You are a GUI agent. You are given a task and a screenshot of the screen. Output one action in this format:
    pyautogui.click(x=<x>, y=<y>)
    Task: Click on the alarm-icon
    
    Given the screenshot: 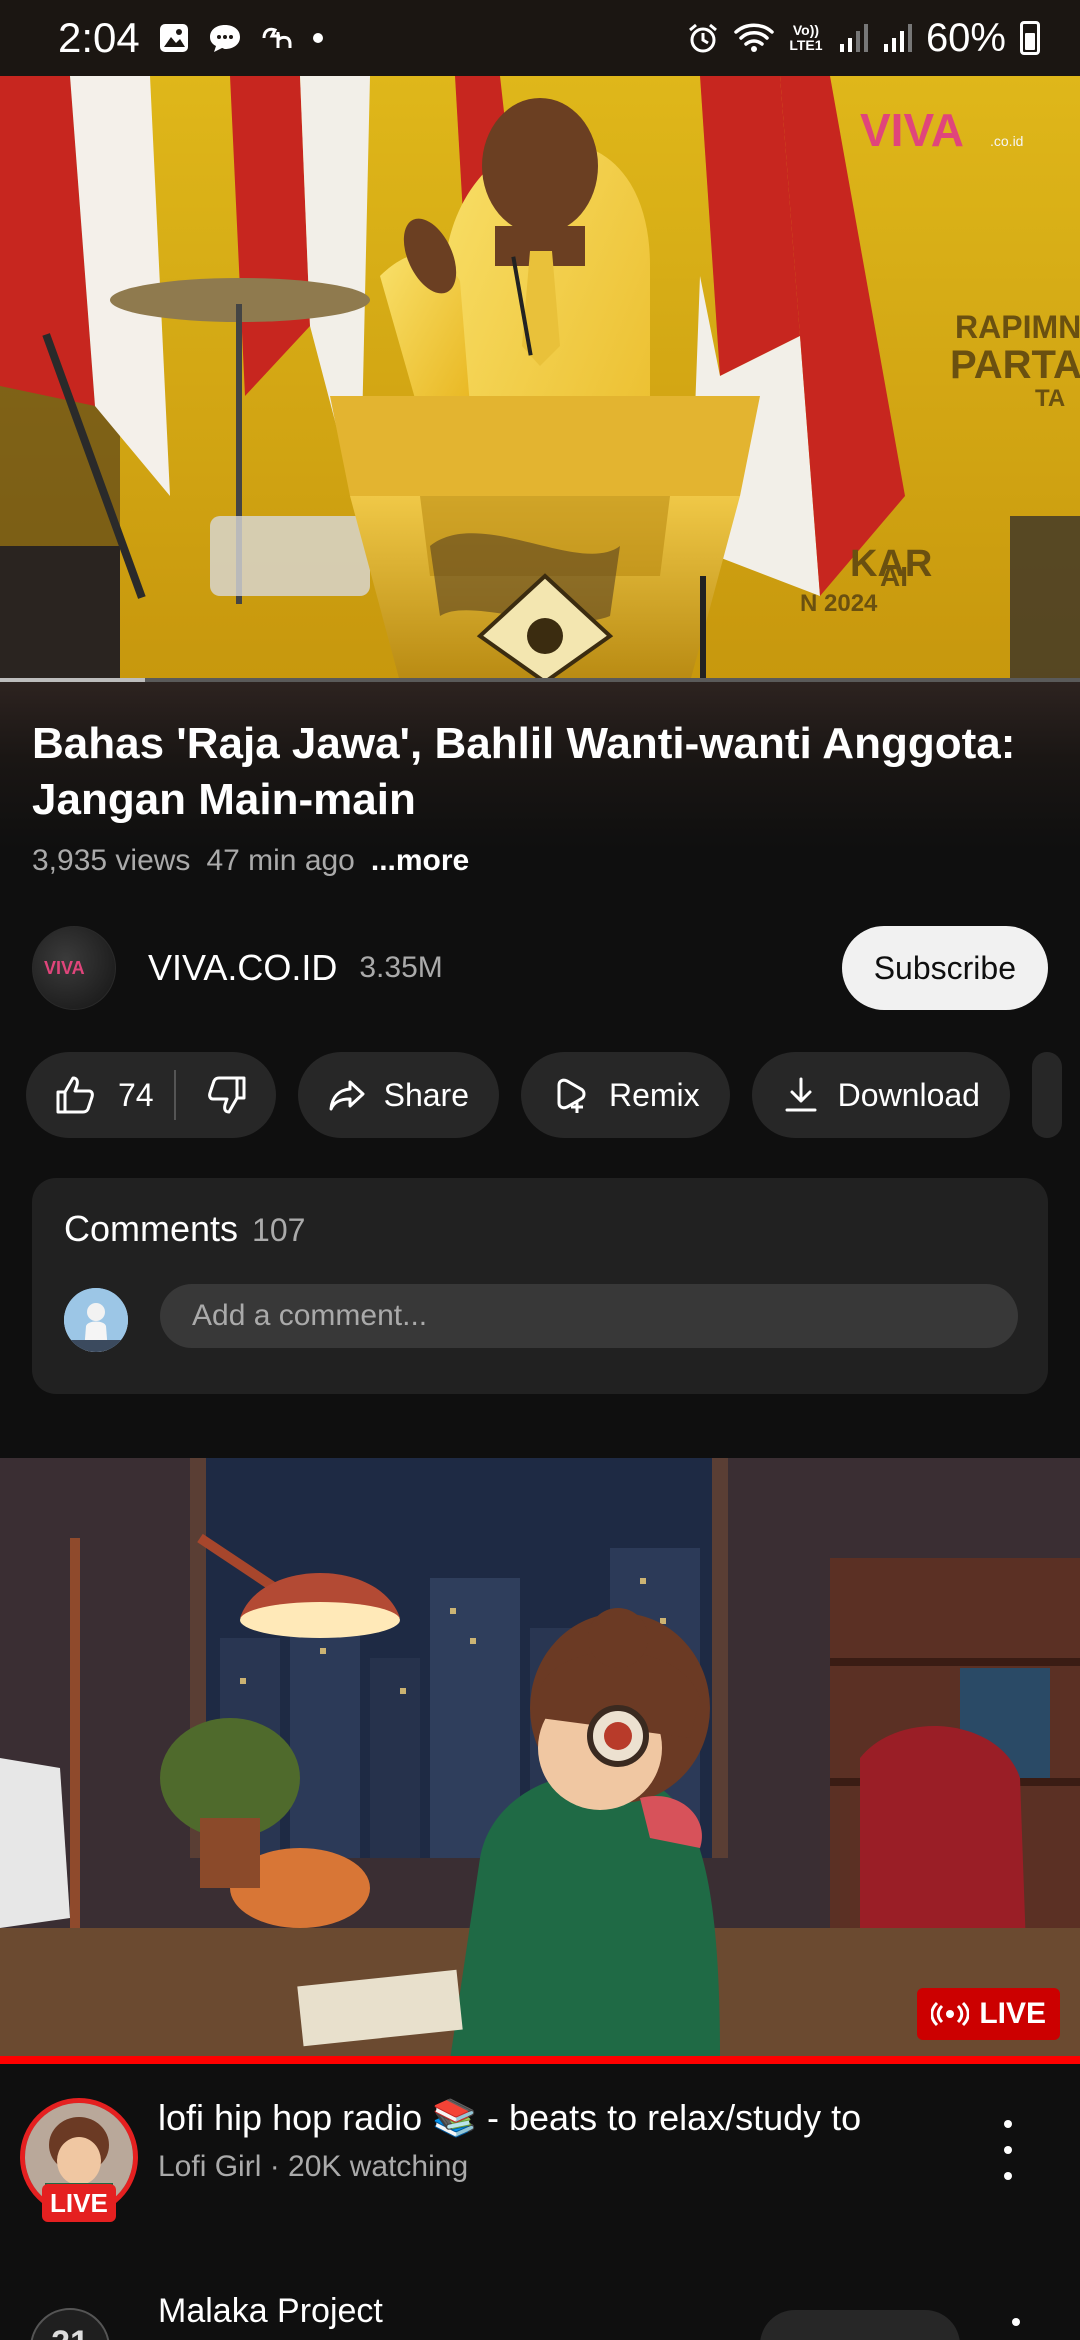 What is the action you would take?
    pyautogui.click(x=703, y=38)
    